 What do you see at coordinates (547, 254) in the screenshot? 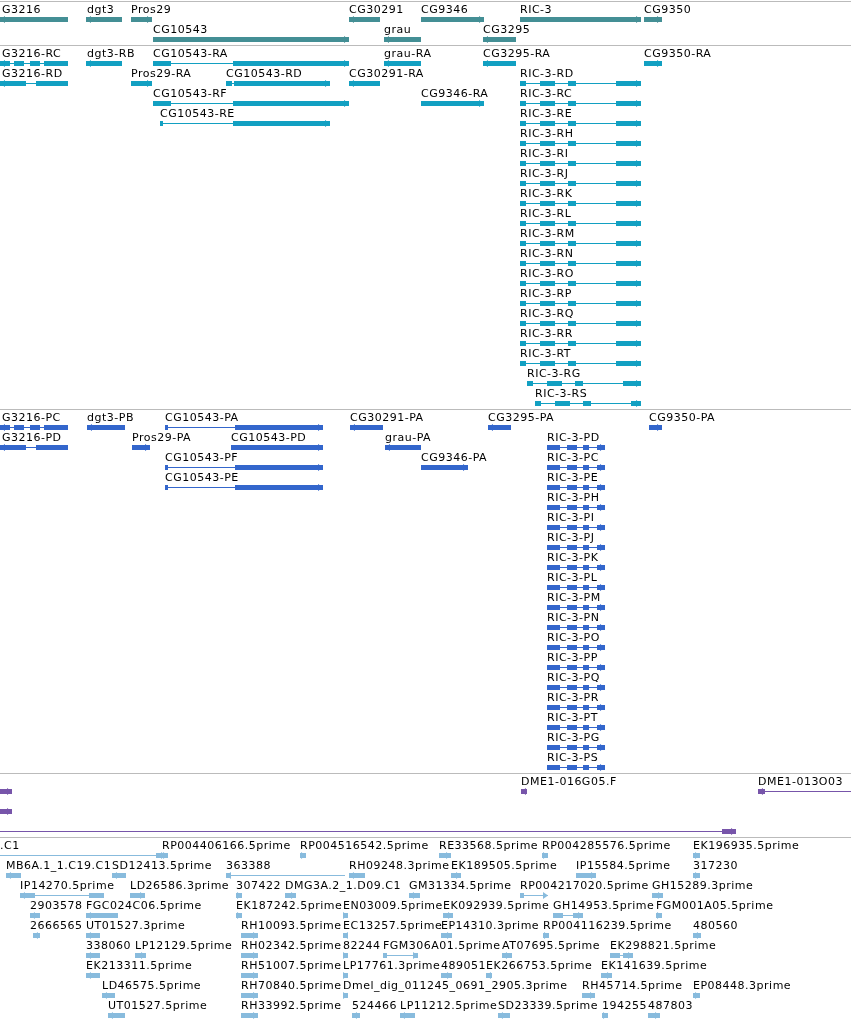
I see `feature-label: RIC-3-RN` at bounding box center [547, 254].